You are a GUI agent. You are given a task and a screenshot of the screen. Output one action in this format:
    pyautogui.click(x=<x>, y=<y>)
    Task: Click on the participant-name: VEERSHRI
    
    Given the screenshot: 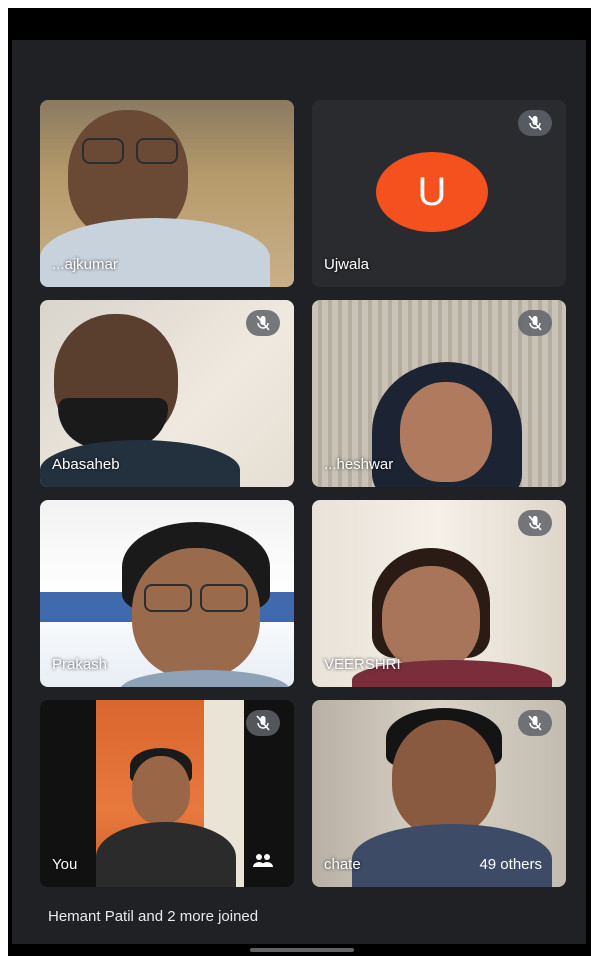 What is the action you would take?
    pyautogui.click(x=362, y=664)
    